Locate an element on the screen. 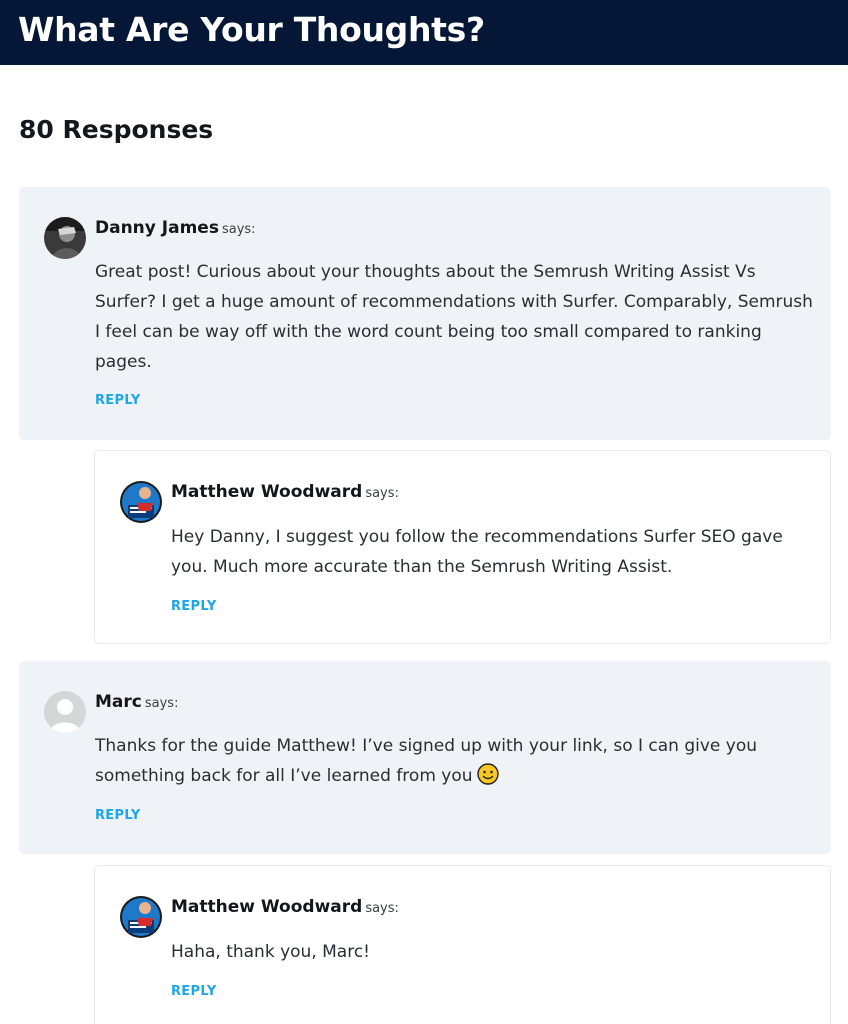  section-banner: What Are Your Thoughts? is located at coordinates (424, 32).